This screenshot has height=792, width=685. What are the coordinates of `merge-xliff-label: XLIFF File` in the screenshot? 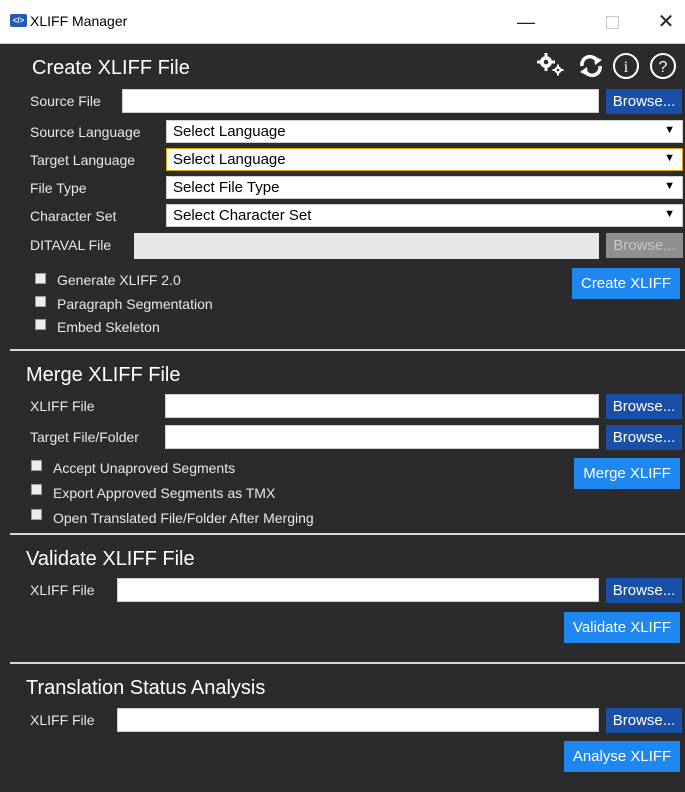 It's located at (62, 406).